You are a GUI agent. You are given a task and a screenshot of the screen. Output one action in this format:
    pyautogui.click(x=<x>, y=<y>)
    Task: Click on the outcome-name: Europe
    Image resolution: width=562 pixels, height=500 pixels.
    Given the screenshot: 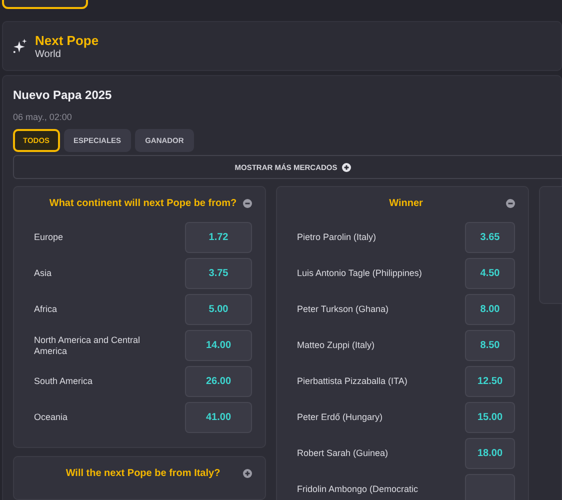 What is the action you would take?
    pyautogui.click(x=49, y=237)
    